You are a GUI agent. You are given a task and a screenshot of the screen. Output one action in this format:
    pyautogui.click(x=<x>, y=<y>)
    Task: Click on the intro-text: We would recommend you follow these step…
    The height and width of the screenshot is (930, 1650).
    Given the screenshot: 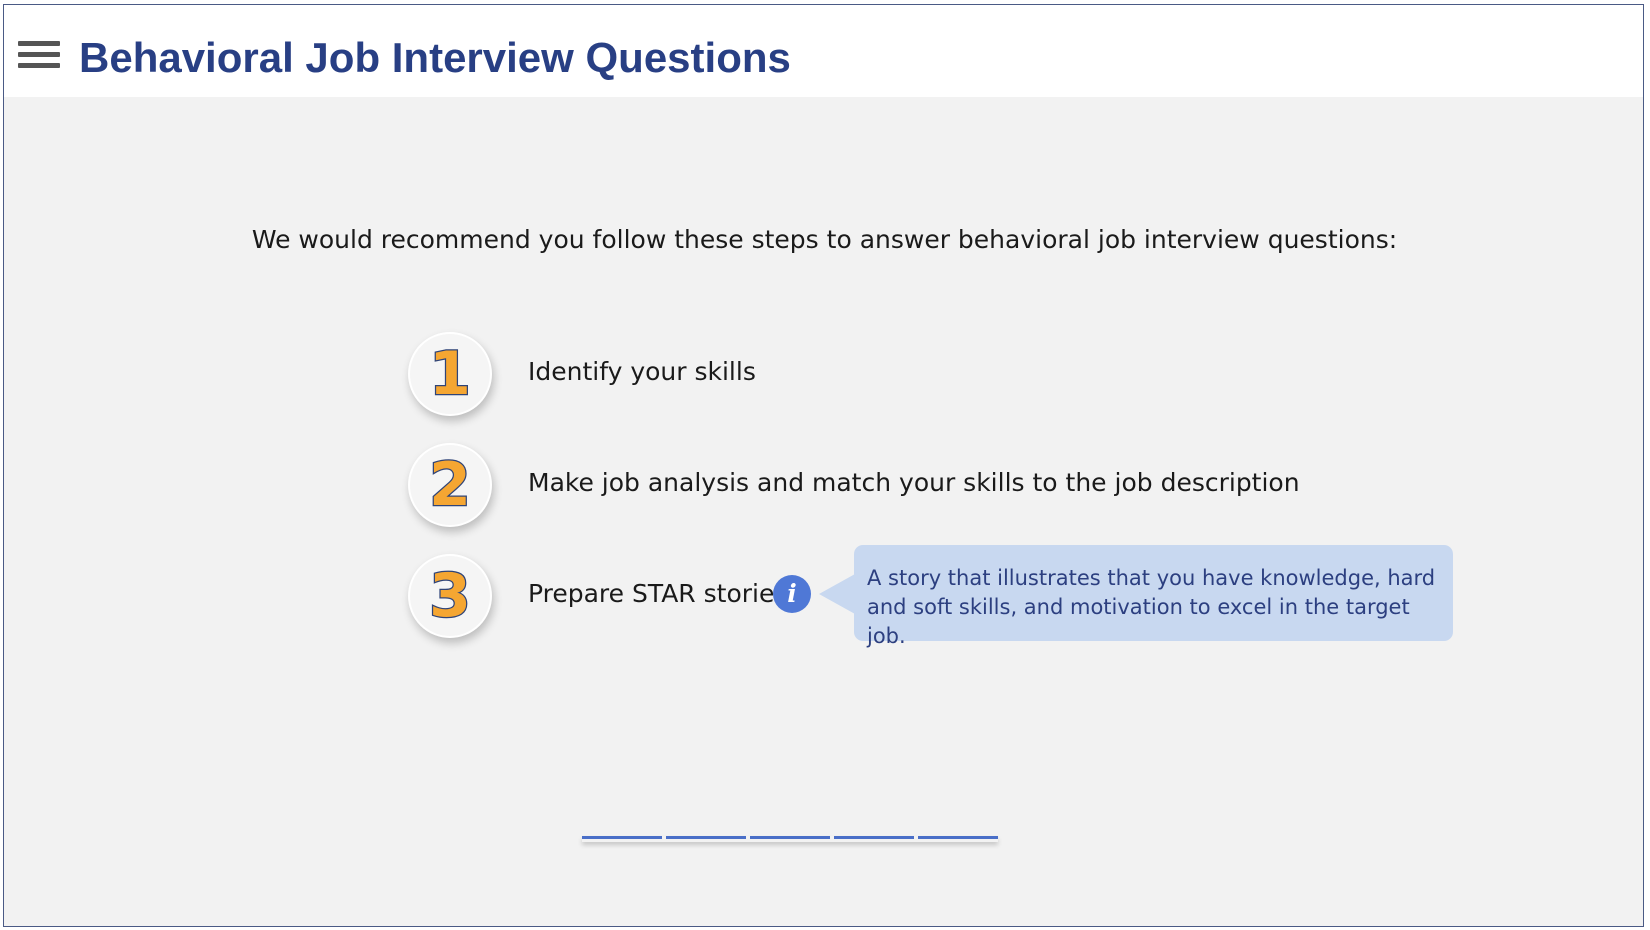 What is the action you would take?
    pyautogui.click(x=824, y=239)
    